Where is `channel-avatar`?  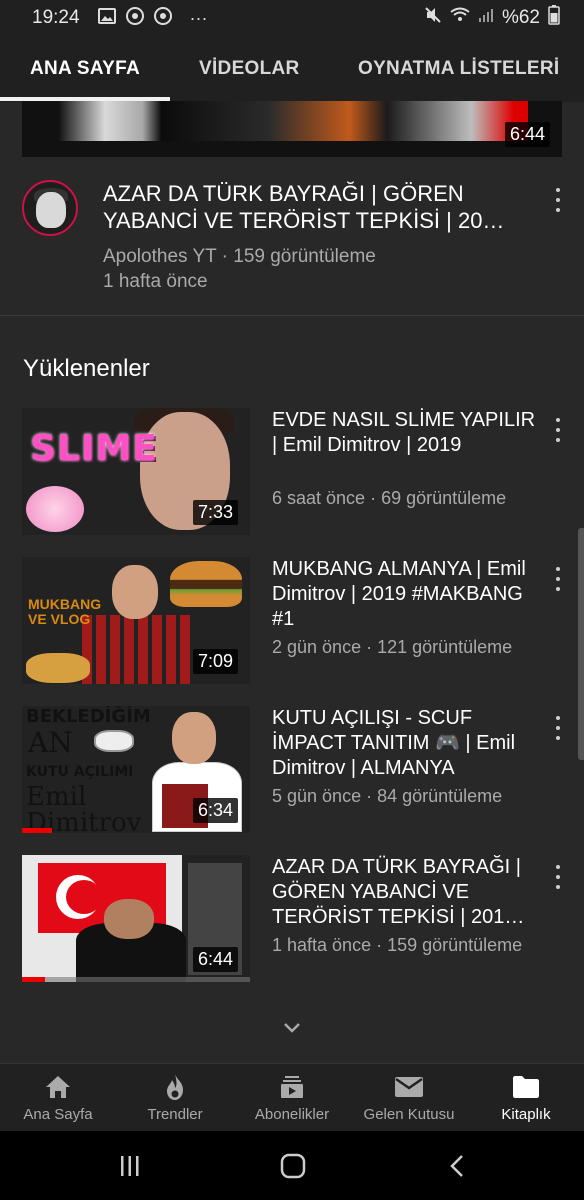
channel-avatar is located at coordinates (50, 208).